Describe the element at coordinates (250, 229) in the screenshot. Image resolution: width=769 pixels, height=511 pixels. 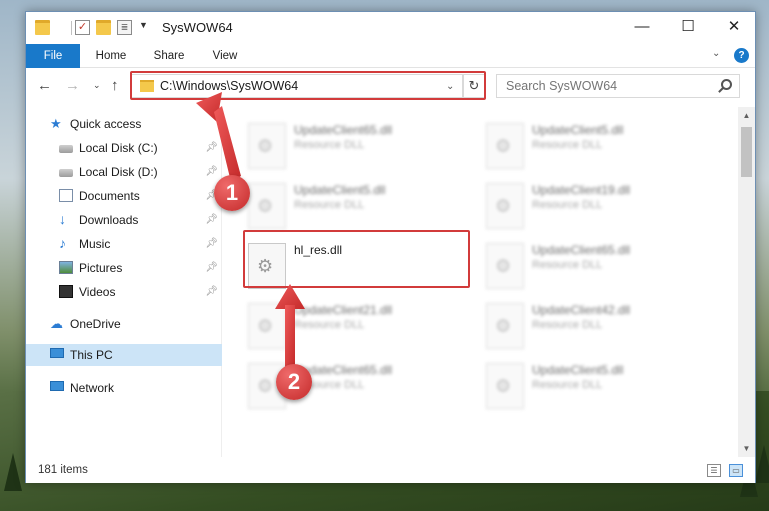
I see `annotation-arrows` at that location.